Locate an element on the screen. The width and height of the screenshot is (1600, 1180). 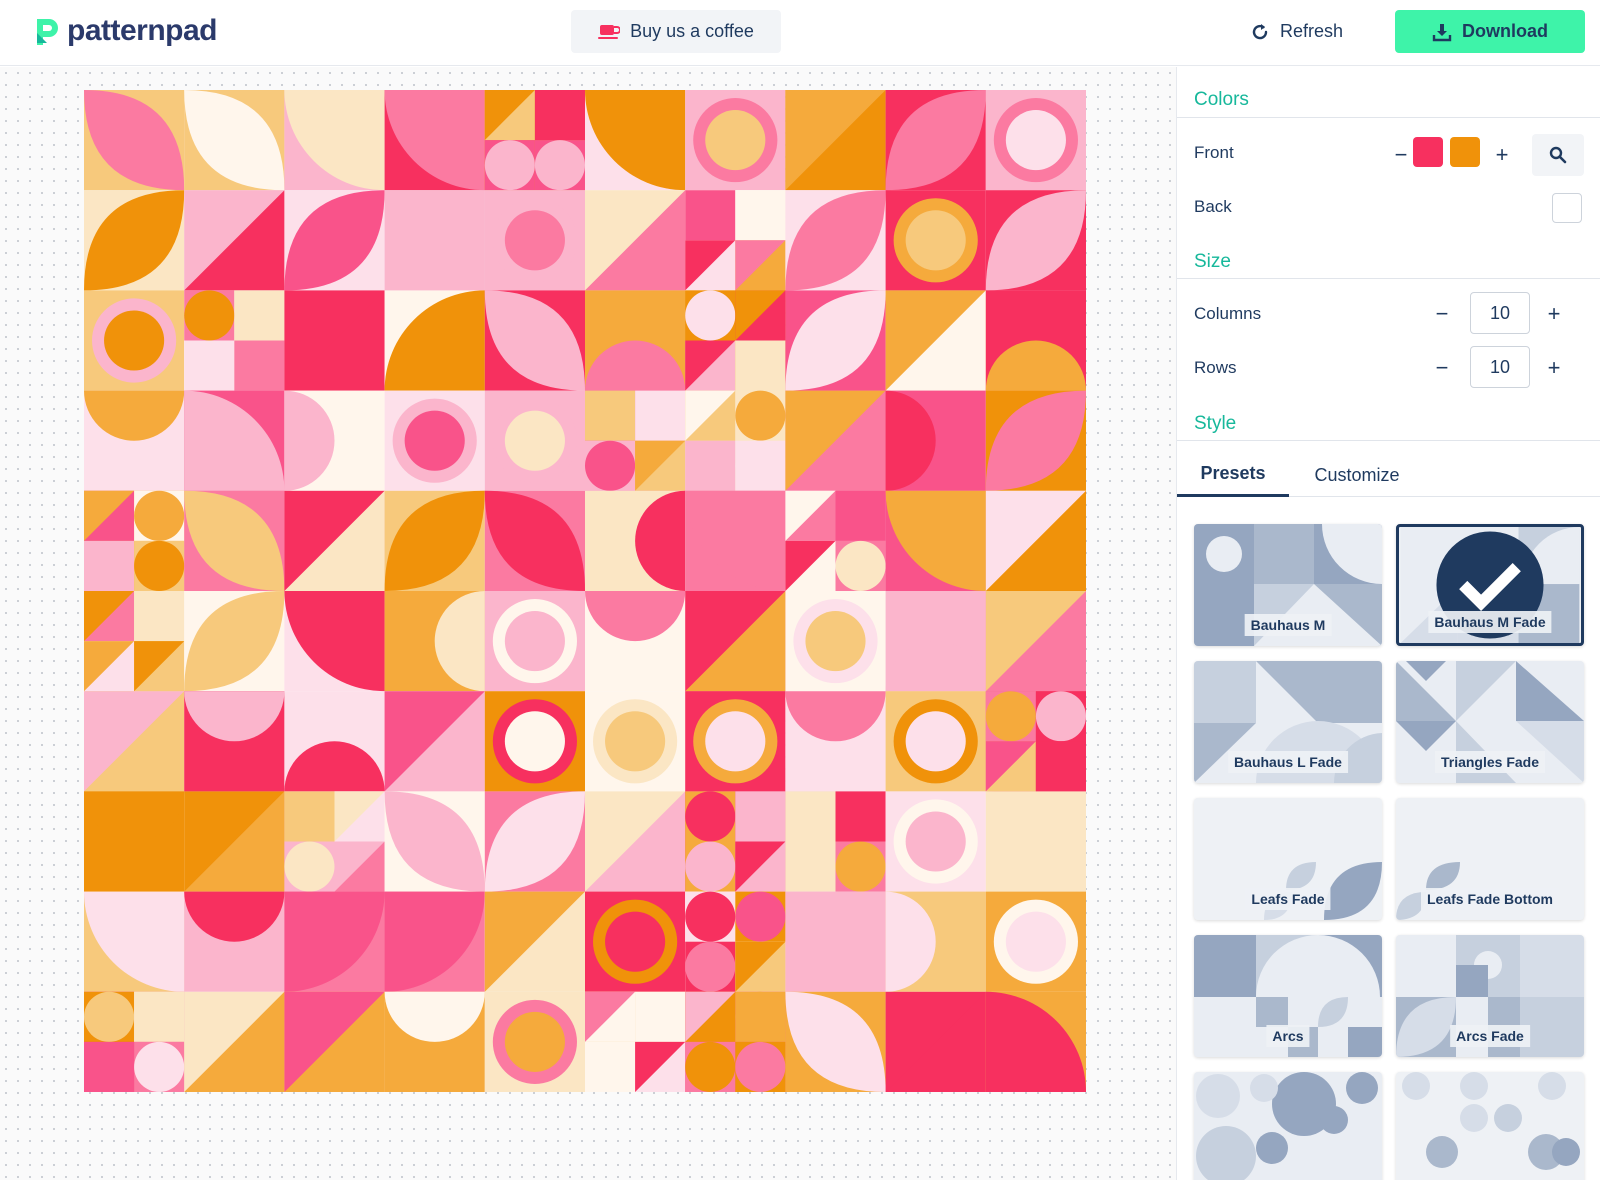
front-add-color-button: + is located at coordinates (1502, 155).